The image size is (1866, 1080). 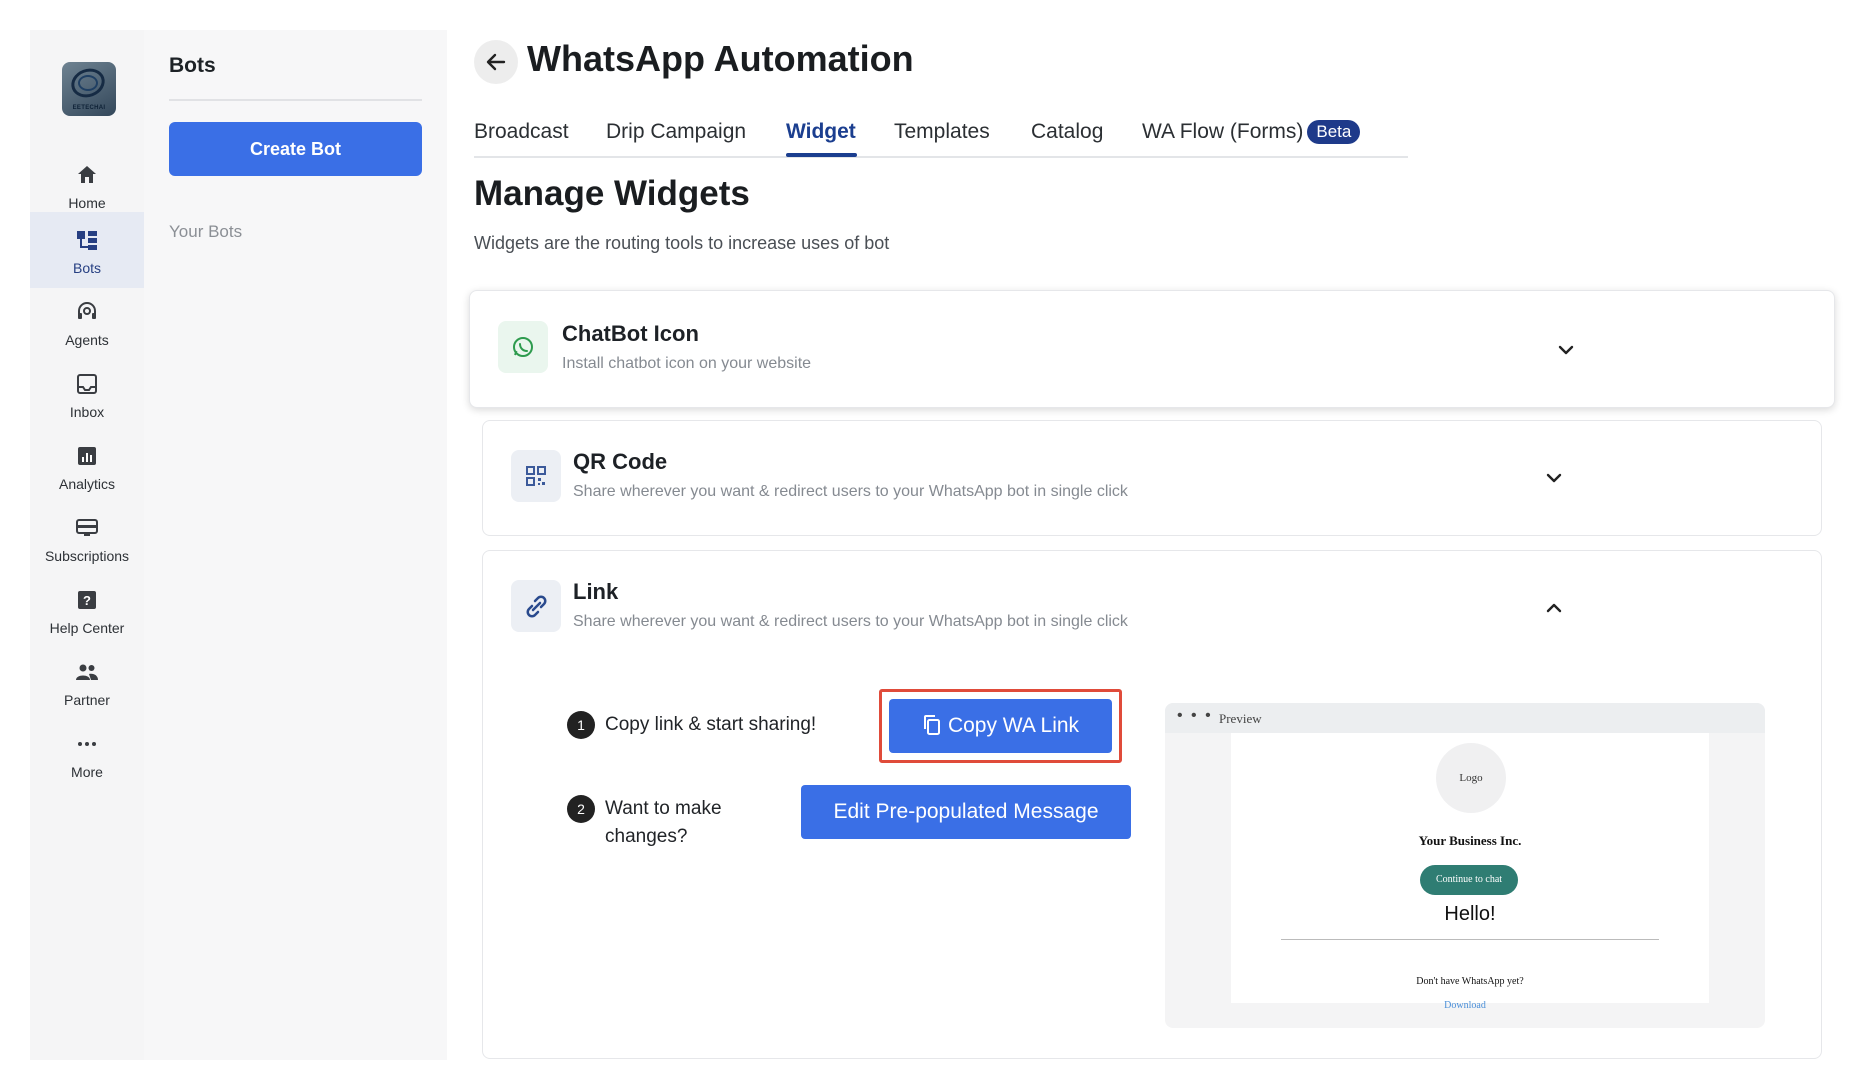 I want to click on preview-title-bar: • • • Preview, so click(x=1465, y=718).